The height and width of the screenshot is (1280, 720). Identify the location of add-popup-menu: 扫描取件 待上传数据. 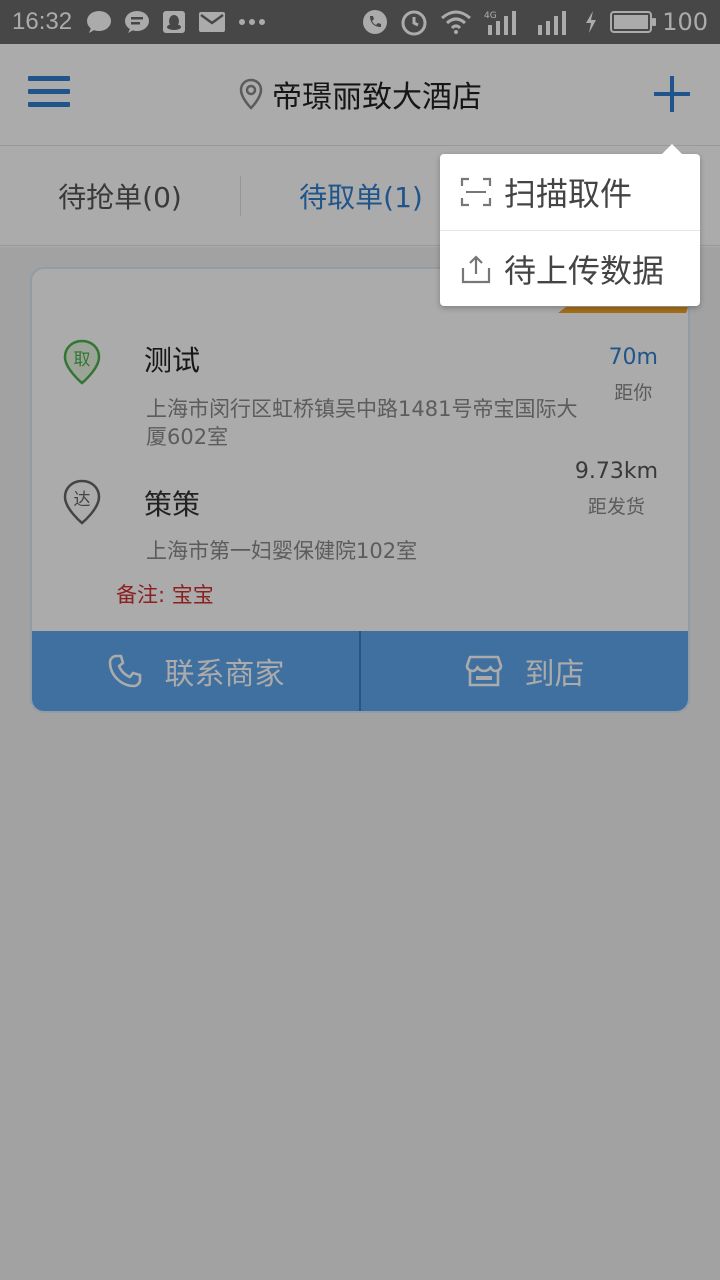
(570, 225).